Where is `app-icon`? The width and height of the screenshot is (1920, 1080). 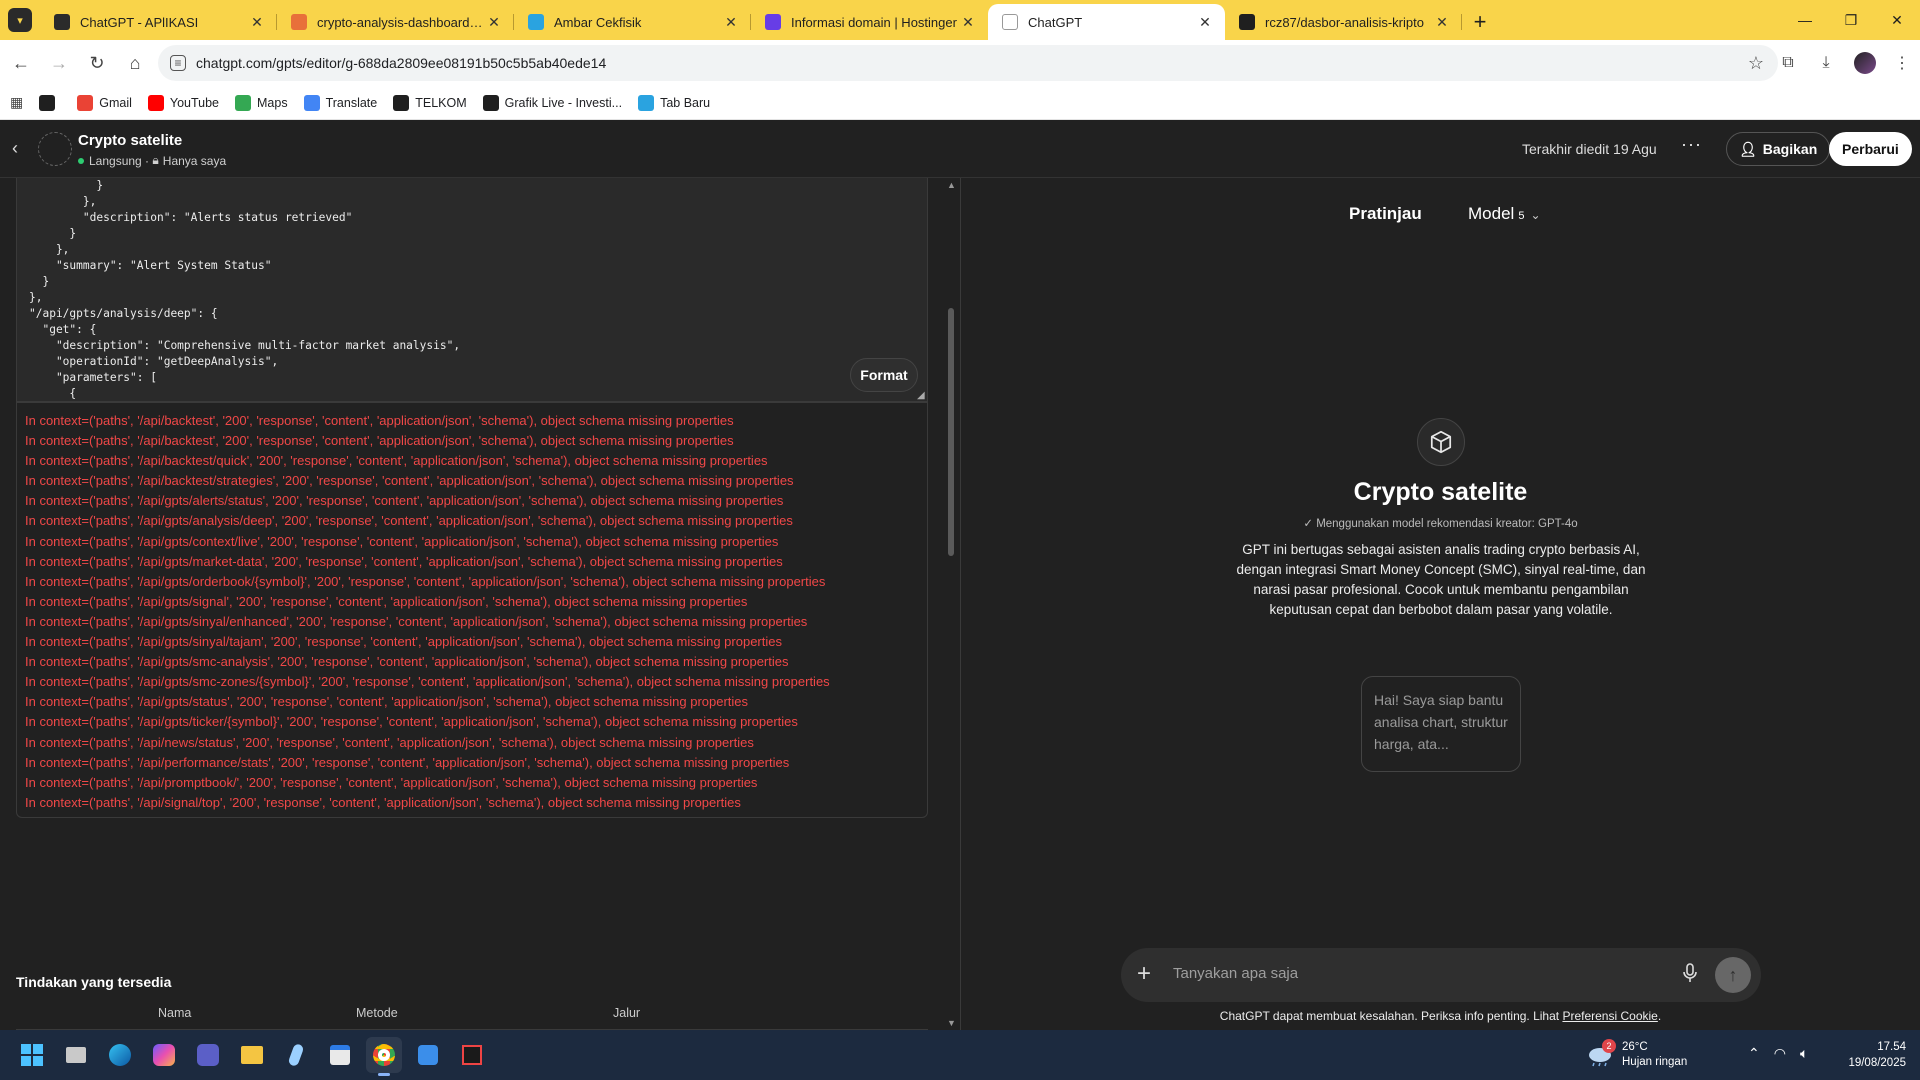 app-icon is located at coordinates (296, 1055).